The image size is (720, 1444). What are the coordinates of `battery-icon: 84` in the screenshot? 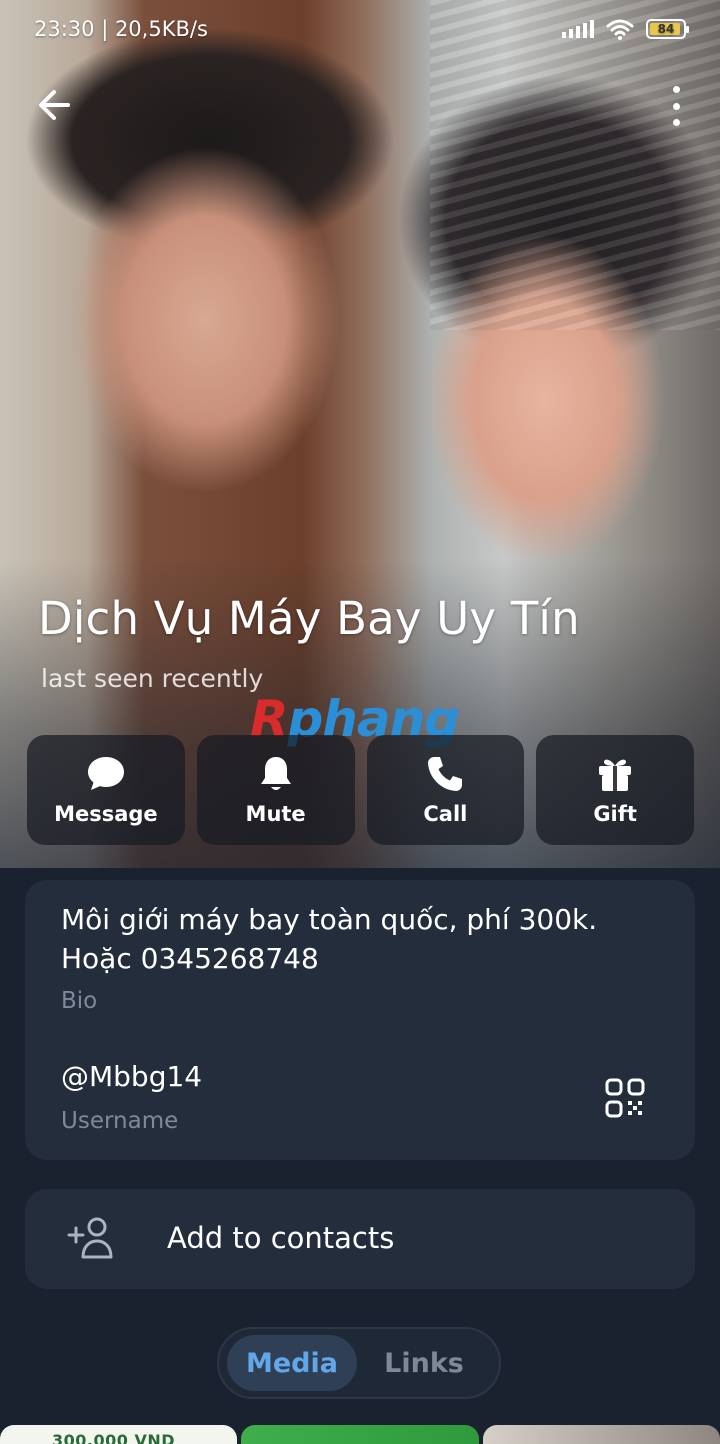 It's located at (667, 29).